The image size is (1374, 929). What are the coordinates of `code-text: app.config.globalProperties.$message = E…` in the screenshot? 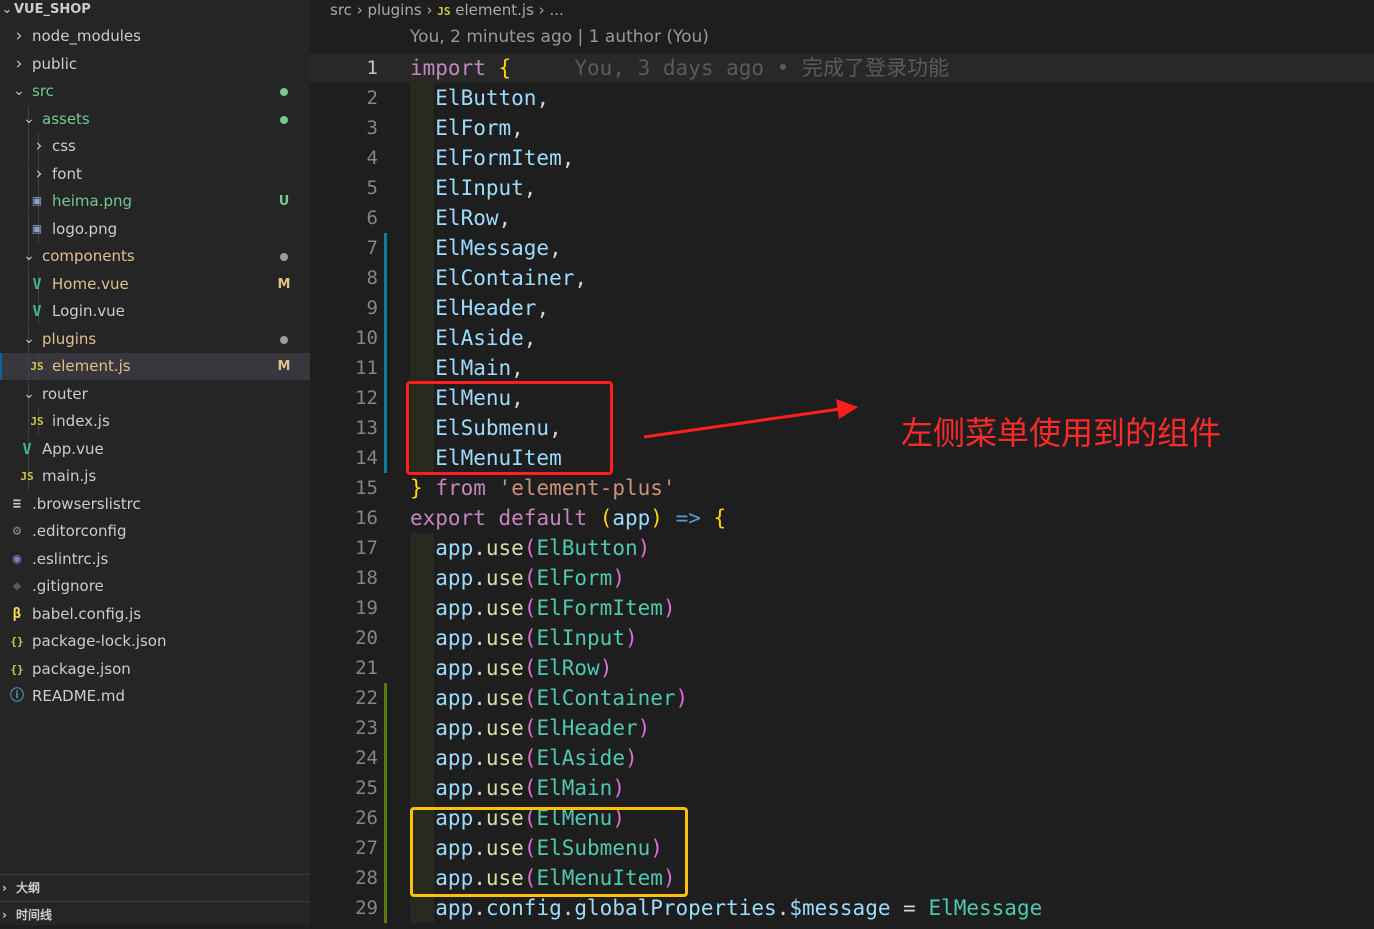 It's located at (726, 908).